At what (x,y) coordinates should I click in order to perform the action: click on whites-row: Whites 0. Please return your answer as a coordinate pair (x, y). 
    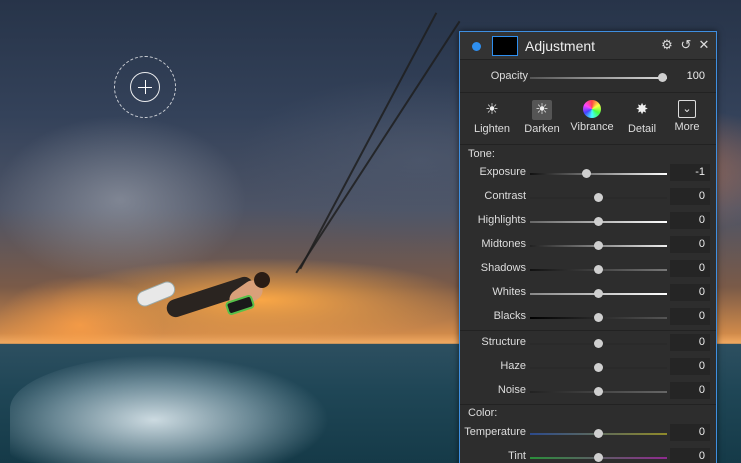
    Looking at the image, I should click on (588, 293).